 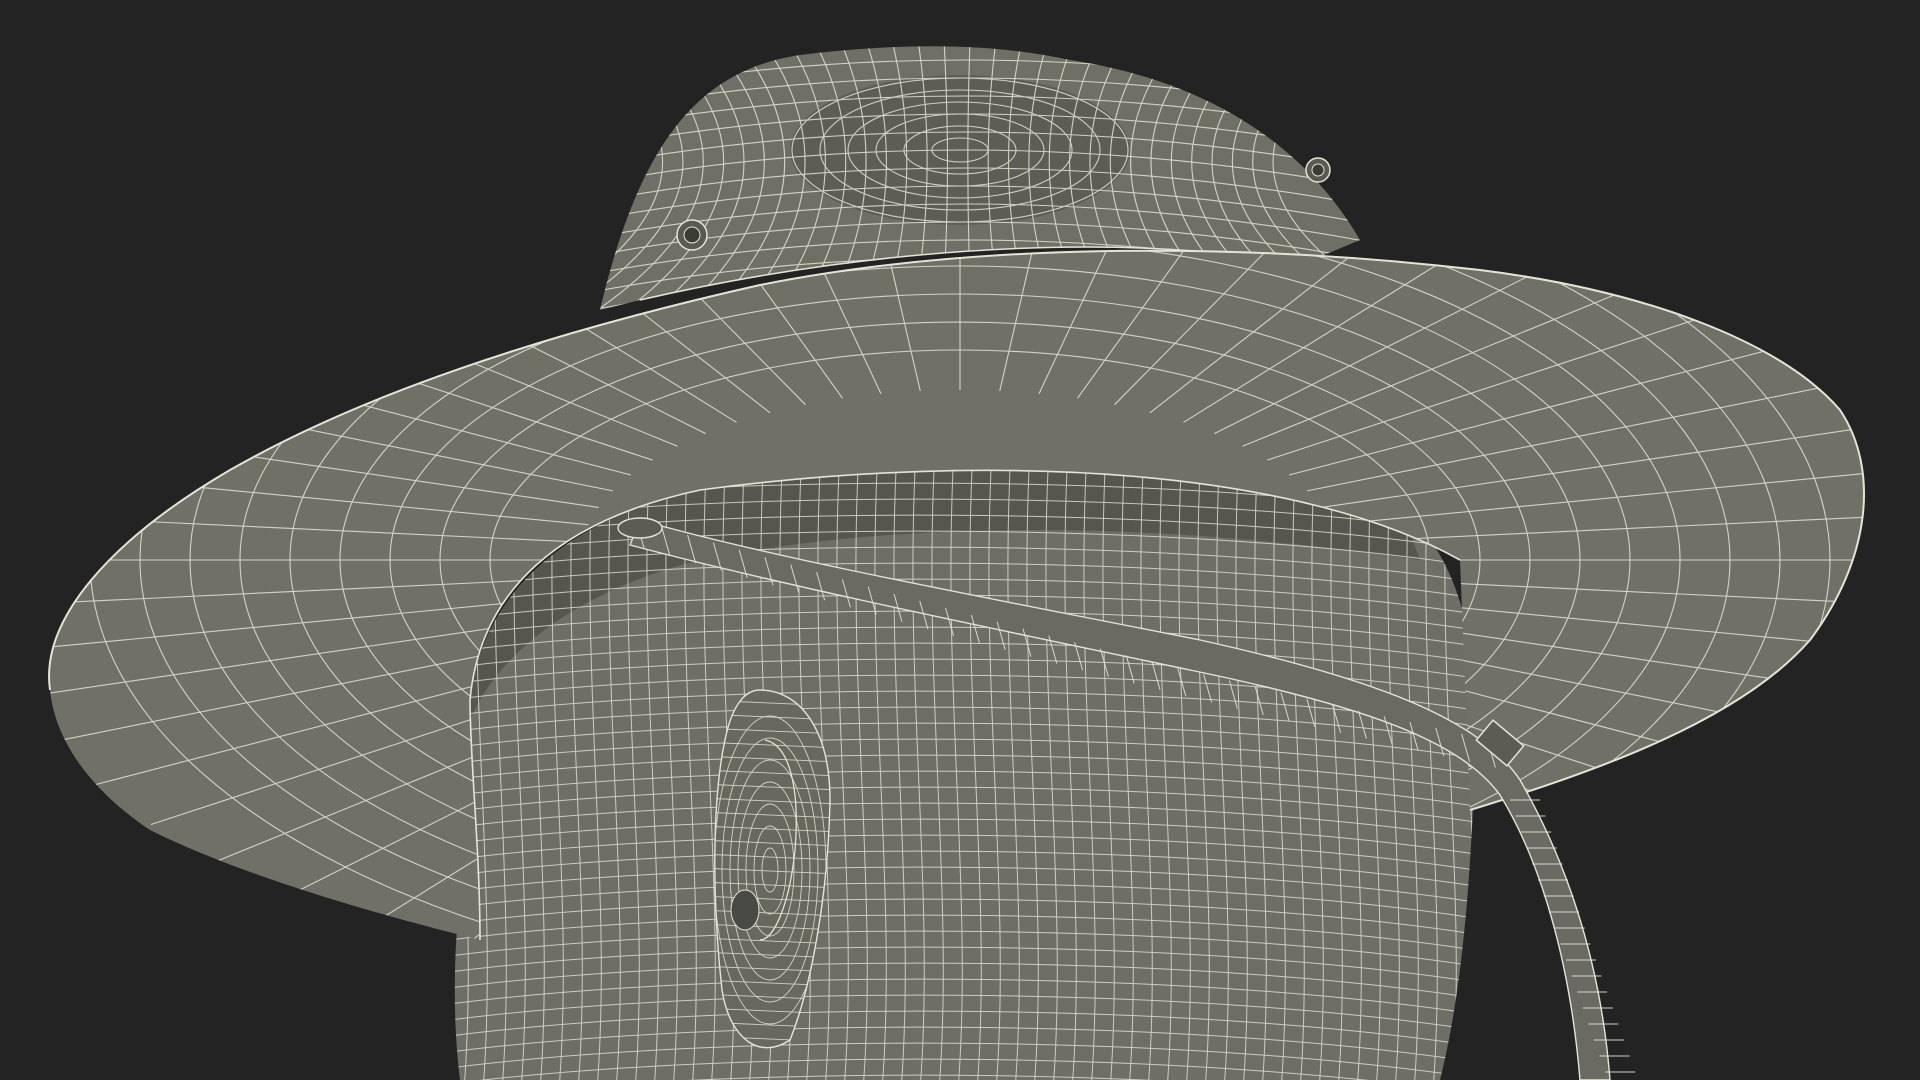 I want to click on grommet-left, so click(x=692, y=235).